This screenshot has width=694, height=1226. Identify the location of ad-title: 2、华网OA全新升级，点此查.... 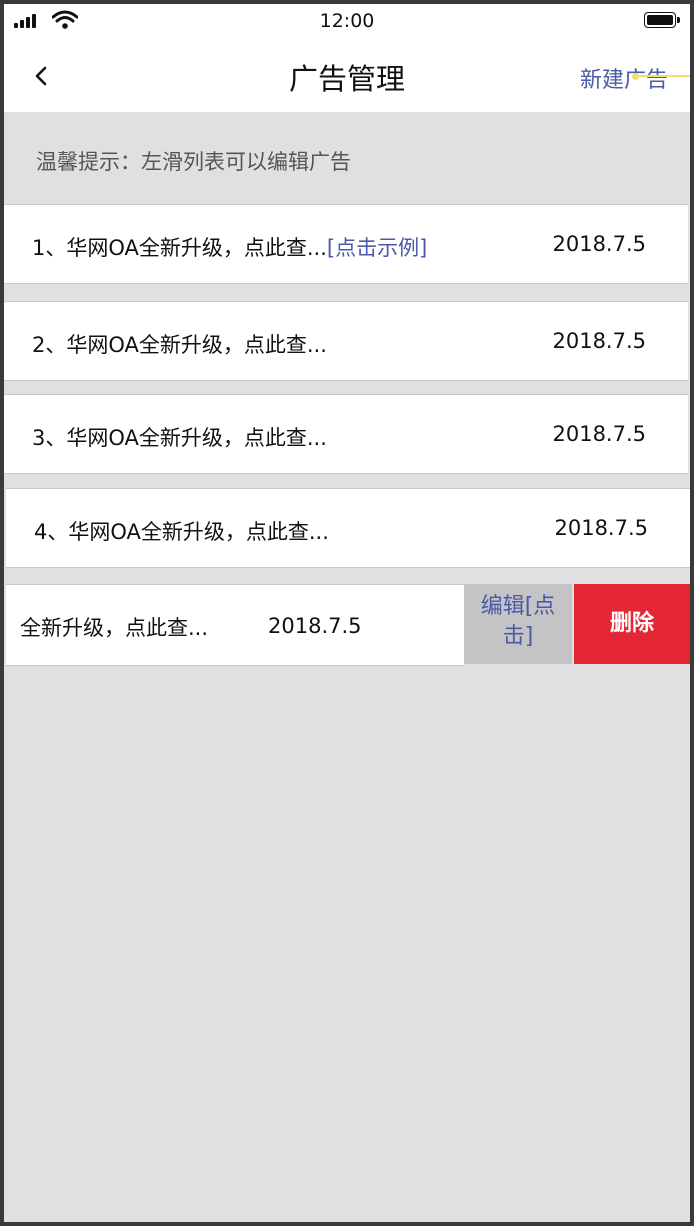
(179, 345).